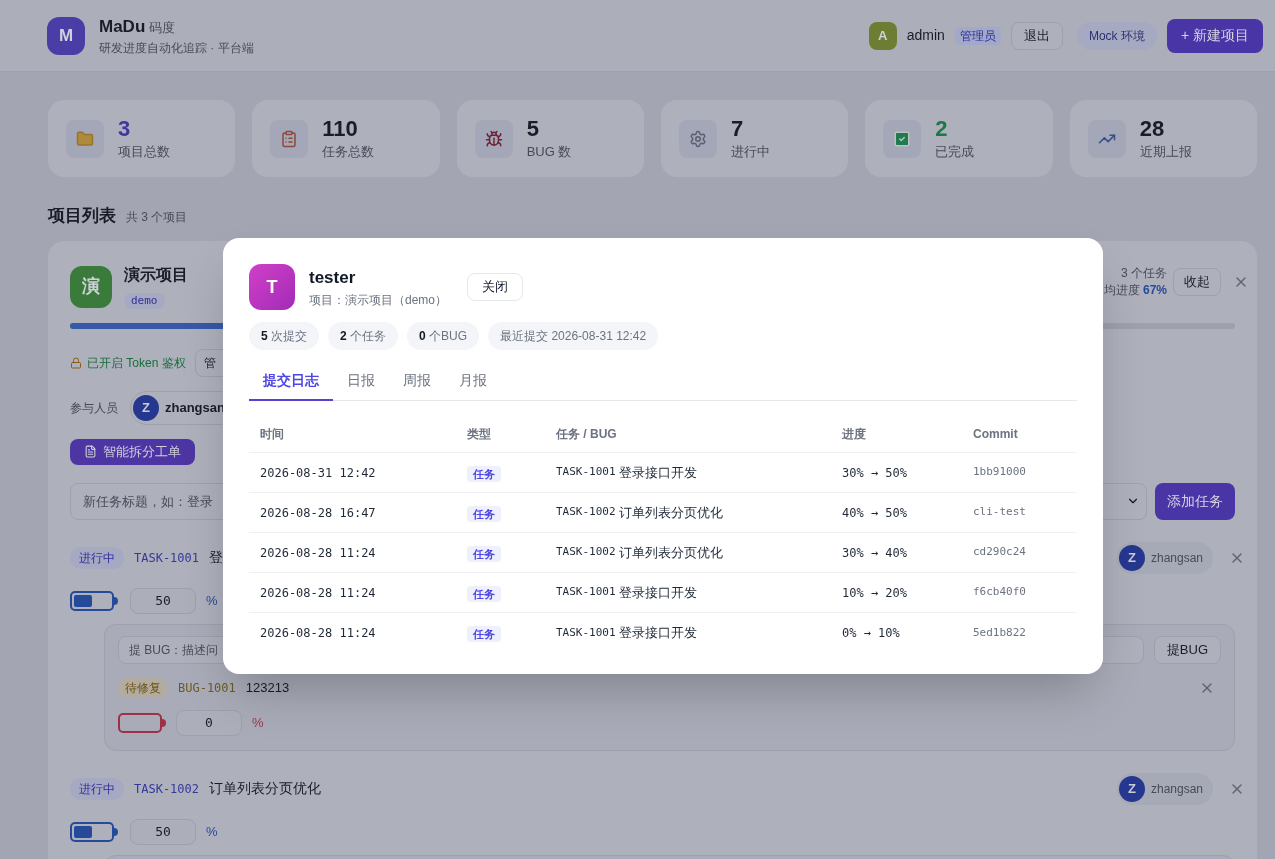 Image resolution: width=1275 pixels, height=859 pixels. Describe the element at coordinates (875, 593) in the screenshot. I see `progress-cell-text: 10% → 20%` at that location.